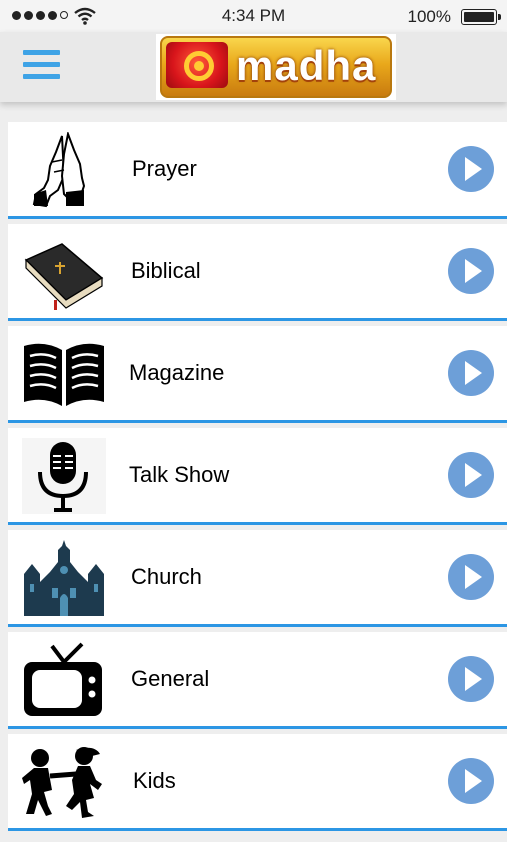  I want to click on battery-percent: 100%, so click(429, 16).